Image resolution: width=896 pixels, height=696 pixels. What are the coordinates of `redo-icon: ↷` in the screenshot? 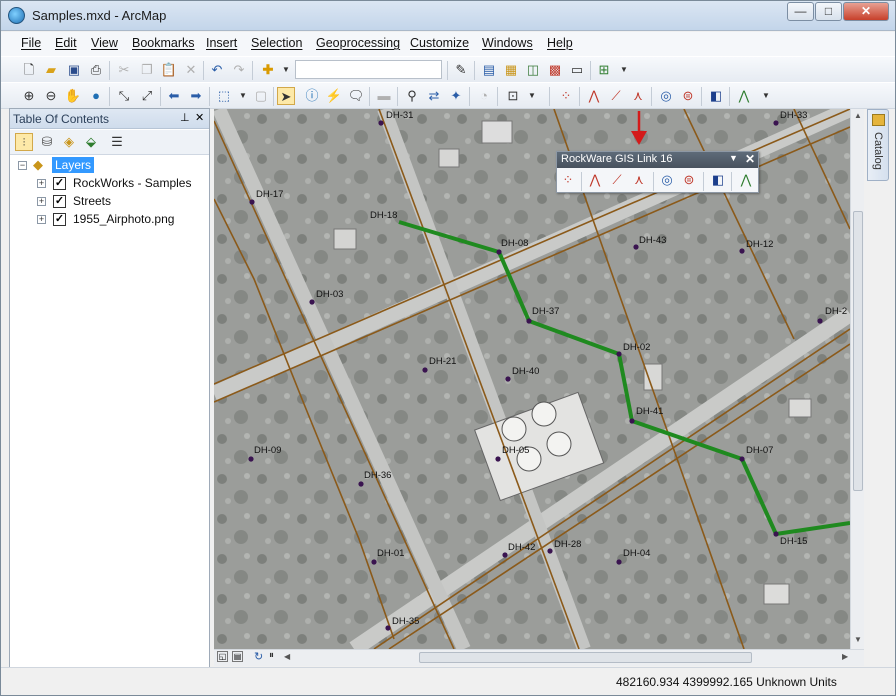 It's located at (239, 70).